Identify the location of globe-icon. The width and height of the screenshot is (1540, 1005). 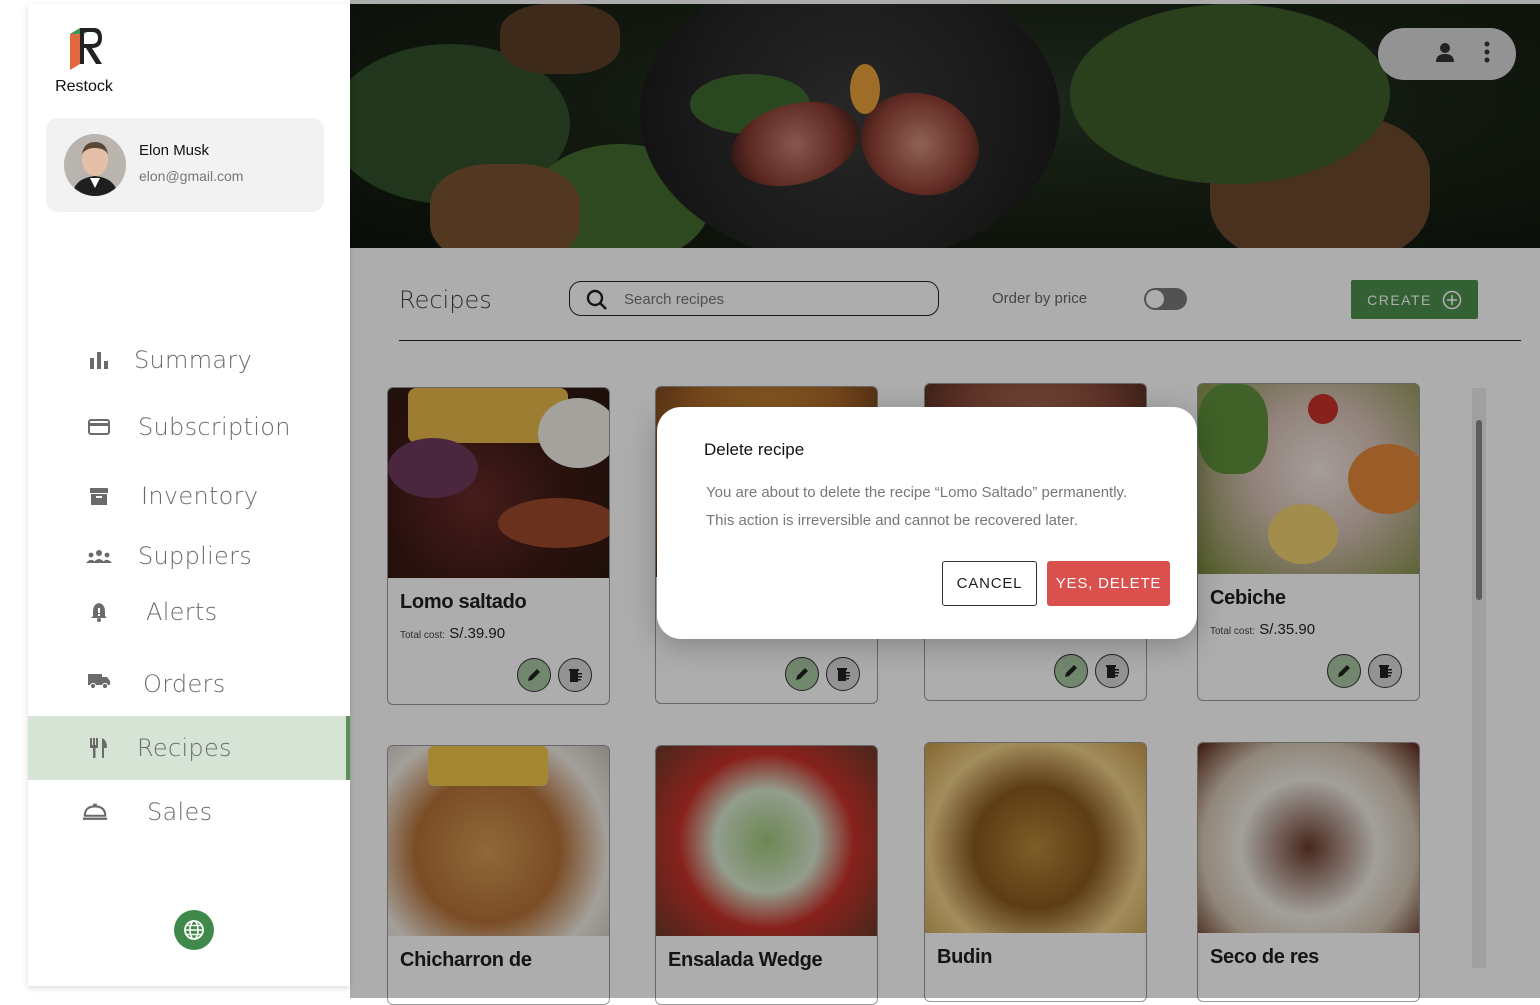
(194, 930).